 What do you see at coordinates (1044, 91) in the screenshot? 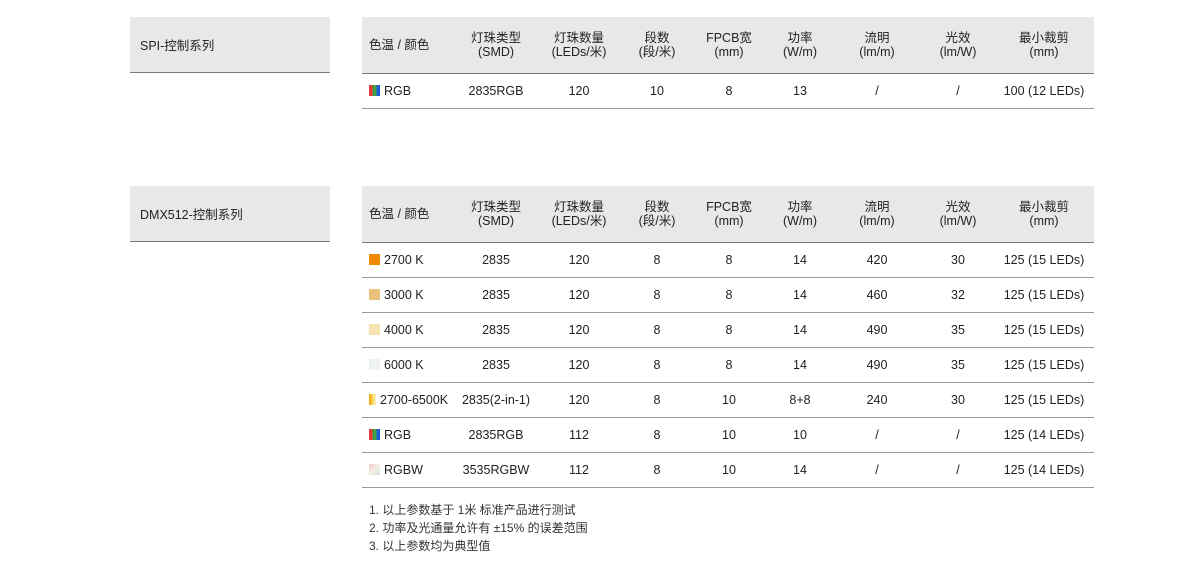
I see `cell-min-cut: 100 (12 LEDs)` at bounding box center [1044, 91].